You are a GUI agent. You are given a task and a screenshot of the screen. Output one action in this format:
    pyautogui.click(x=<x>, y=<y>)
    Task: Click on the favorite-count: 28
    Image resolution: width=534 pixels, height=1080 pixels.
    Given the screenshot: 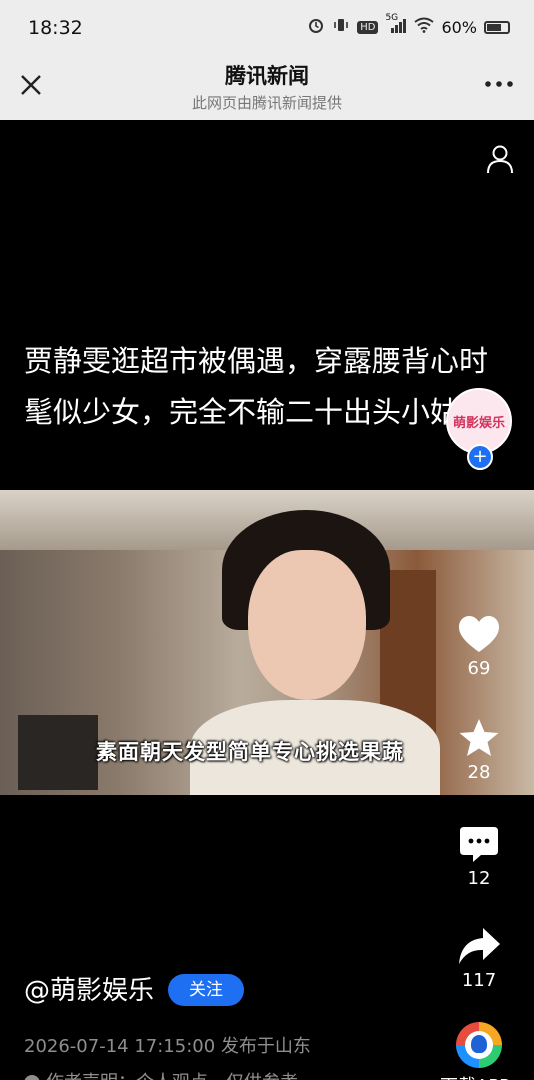 What is the action you would take?
    pyautogui.click(x=479, y=772)
    